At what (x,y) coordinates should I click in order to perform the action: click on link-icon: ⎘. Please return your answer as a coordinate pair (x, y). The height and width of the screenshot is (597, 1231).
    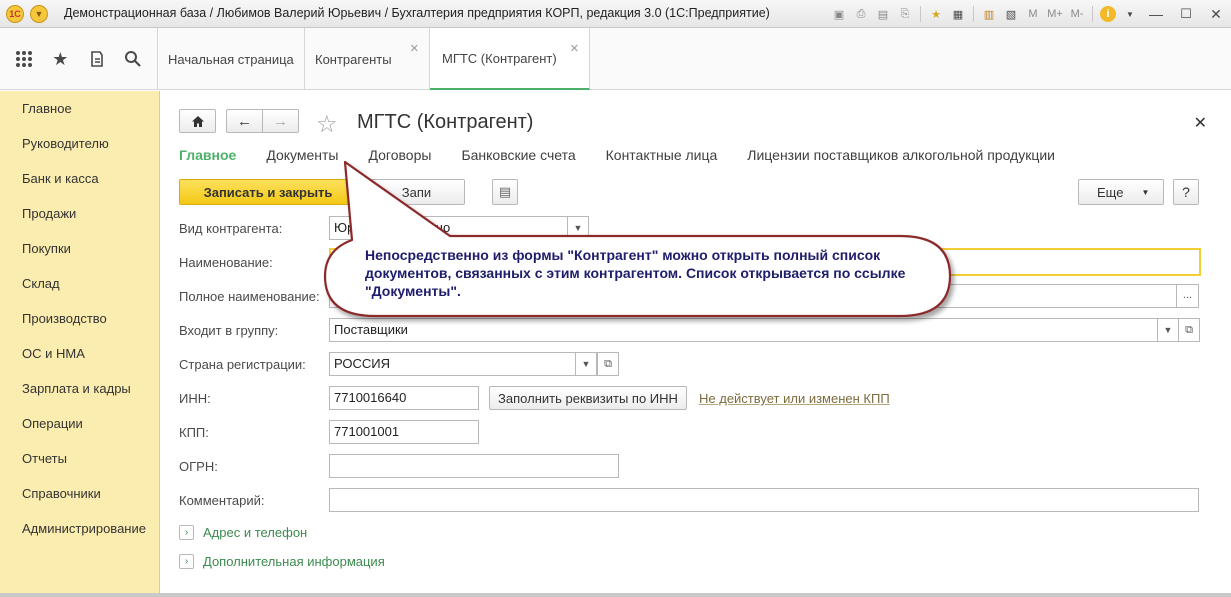
    Looking at the image, I should click on (905, 14).